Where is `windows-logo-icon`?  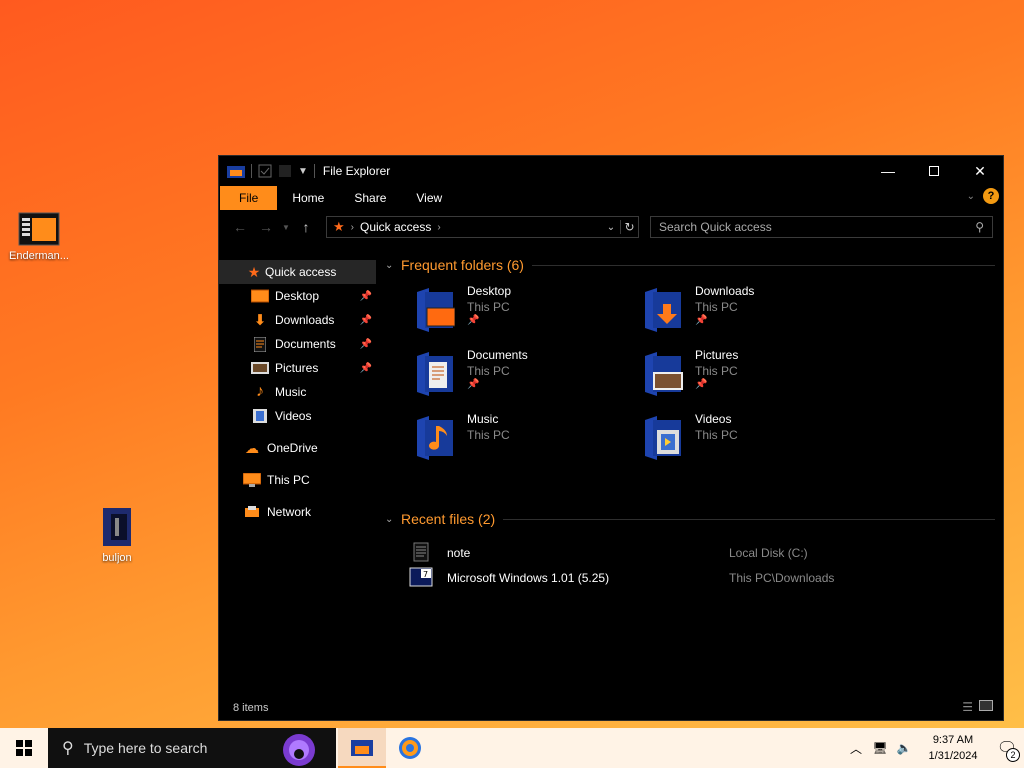 windows-logo-icon is located at coordinates (24, 748).